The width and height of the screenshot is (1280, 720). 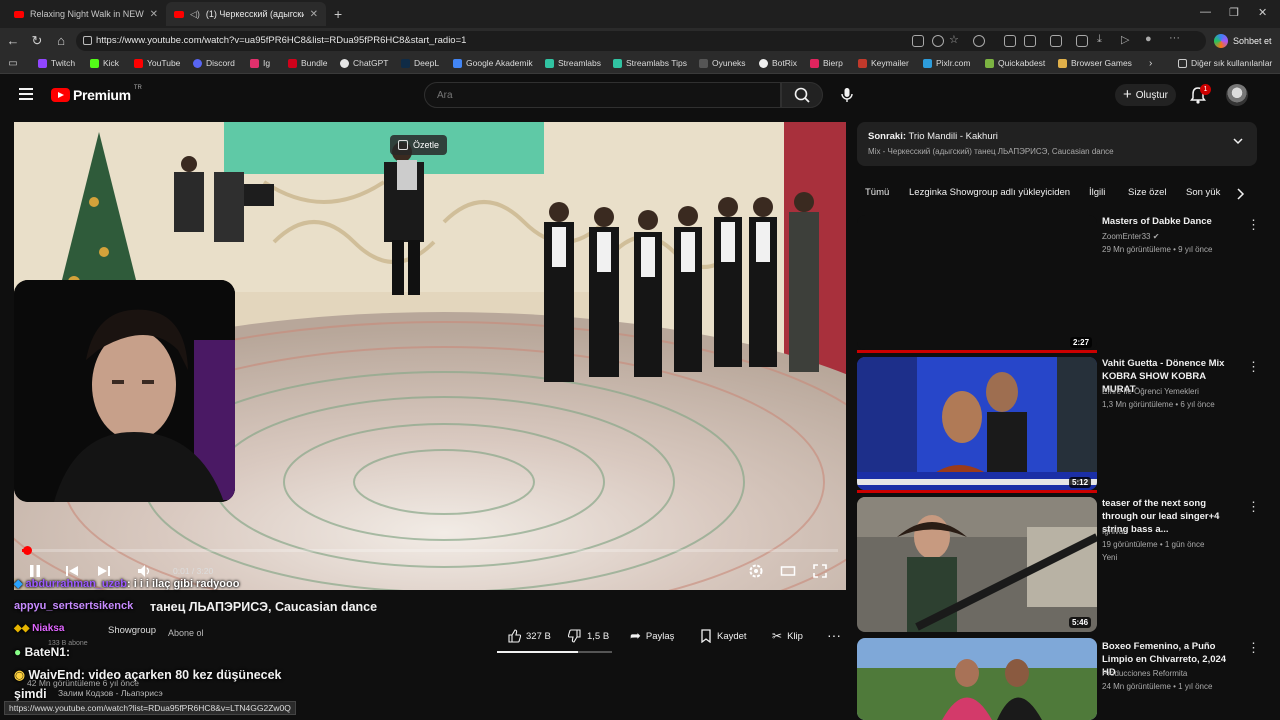 What do you see at coordinates (756, 571) in the screenshot?
I see `settings-gear-icon` at bounding box center [756, 571].